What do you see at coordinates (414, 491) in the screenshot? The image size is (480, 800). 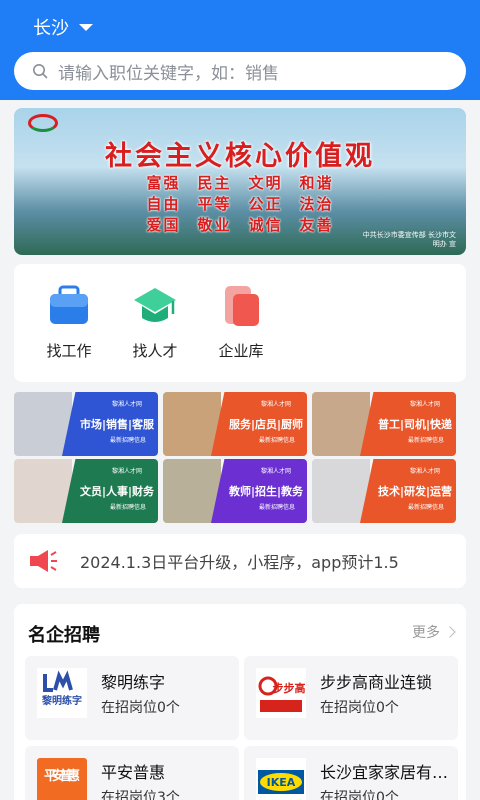 I see `category-label: 技术|研发|运营` at bounding box center [414, 491].